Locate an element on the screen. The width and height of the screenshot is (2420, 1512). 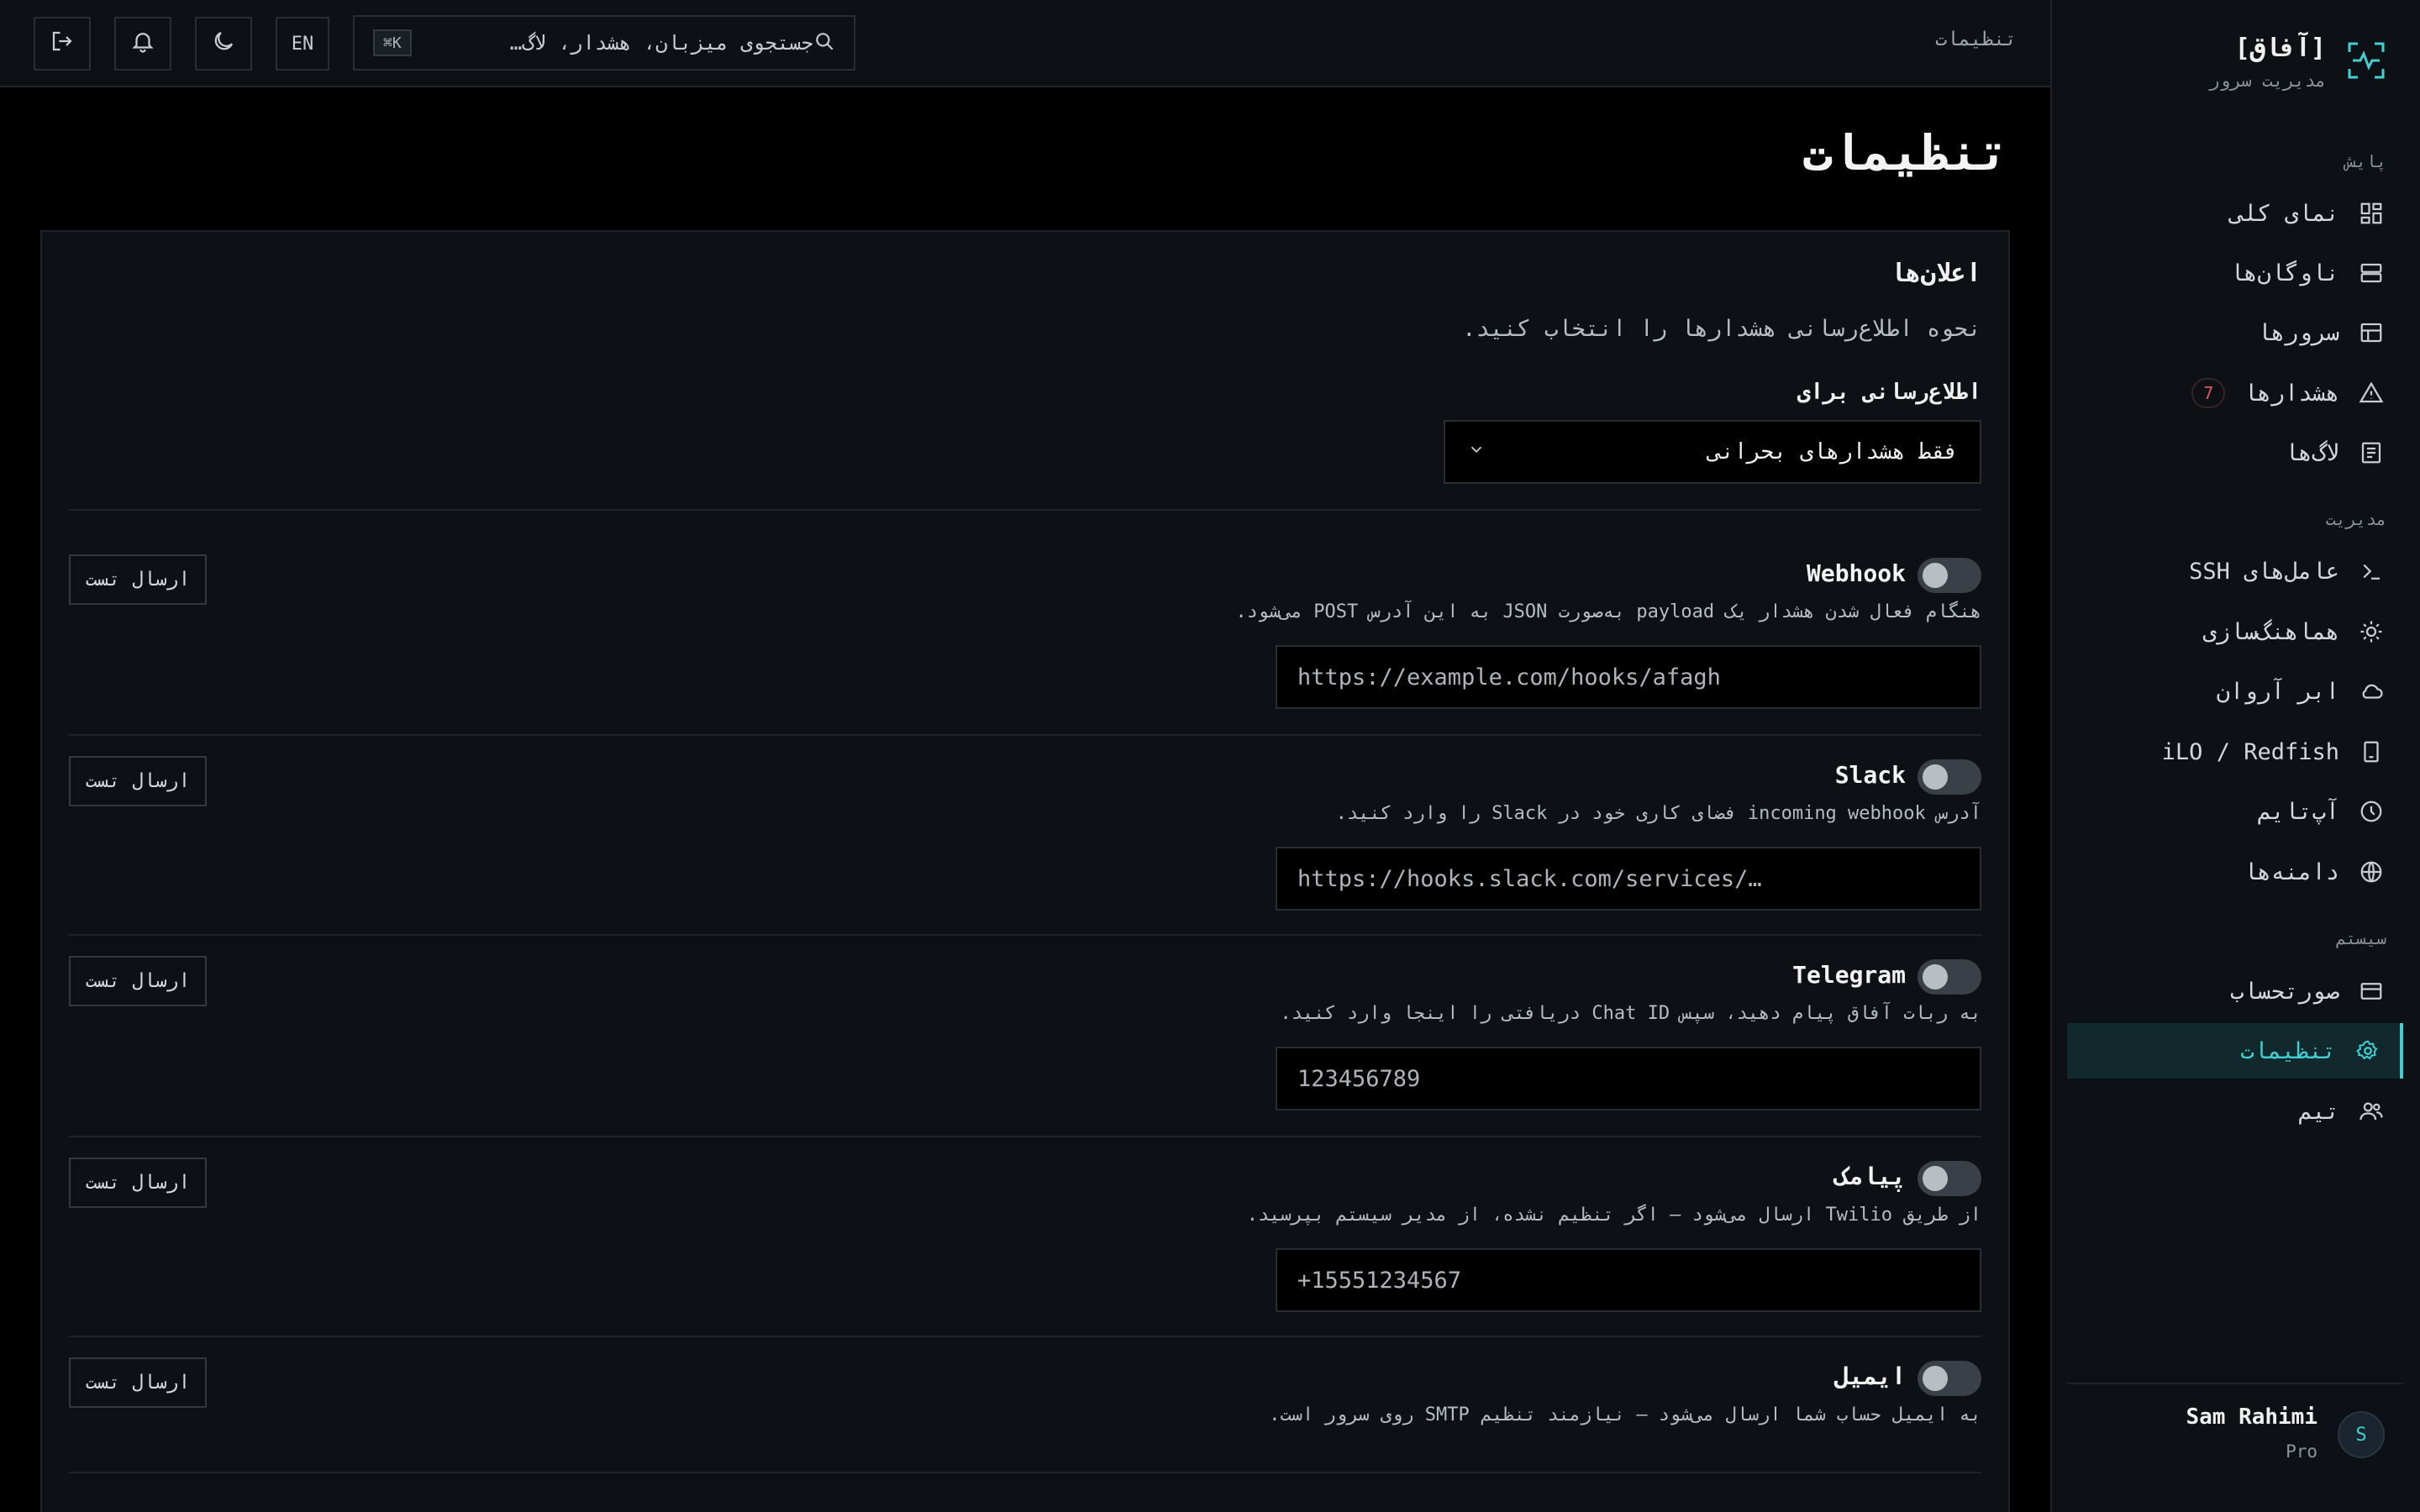
sidebar-item-fleets: ناوگان‌ها is located at coordinates (2235, 273).